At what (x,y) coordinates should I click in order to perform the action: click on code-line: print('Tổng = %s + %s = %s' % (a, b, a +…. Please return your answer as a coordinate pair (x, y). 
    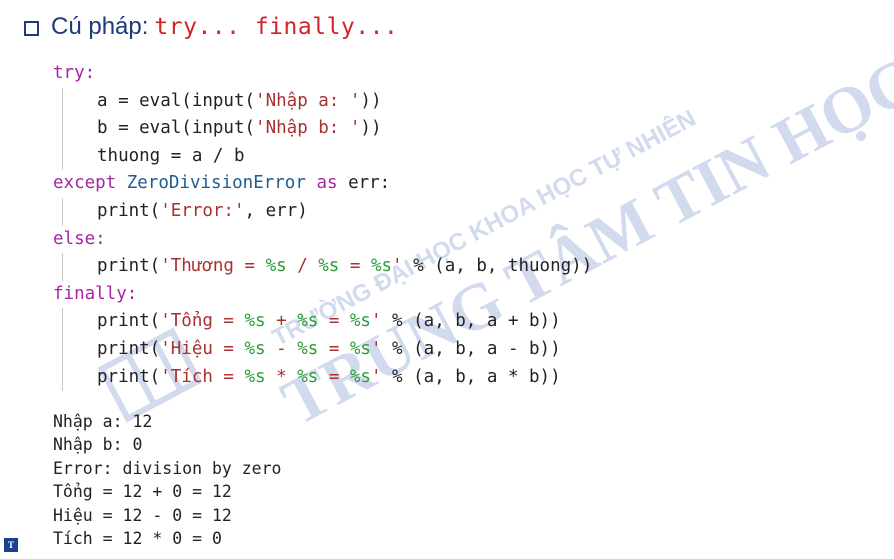
    Looking at the image, I should click on (322, 322).